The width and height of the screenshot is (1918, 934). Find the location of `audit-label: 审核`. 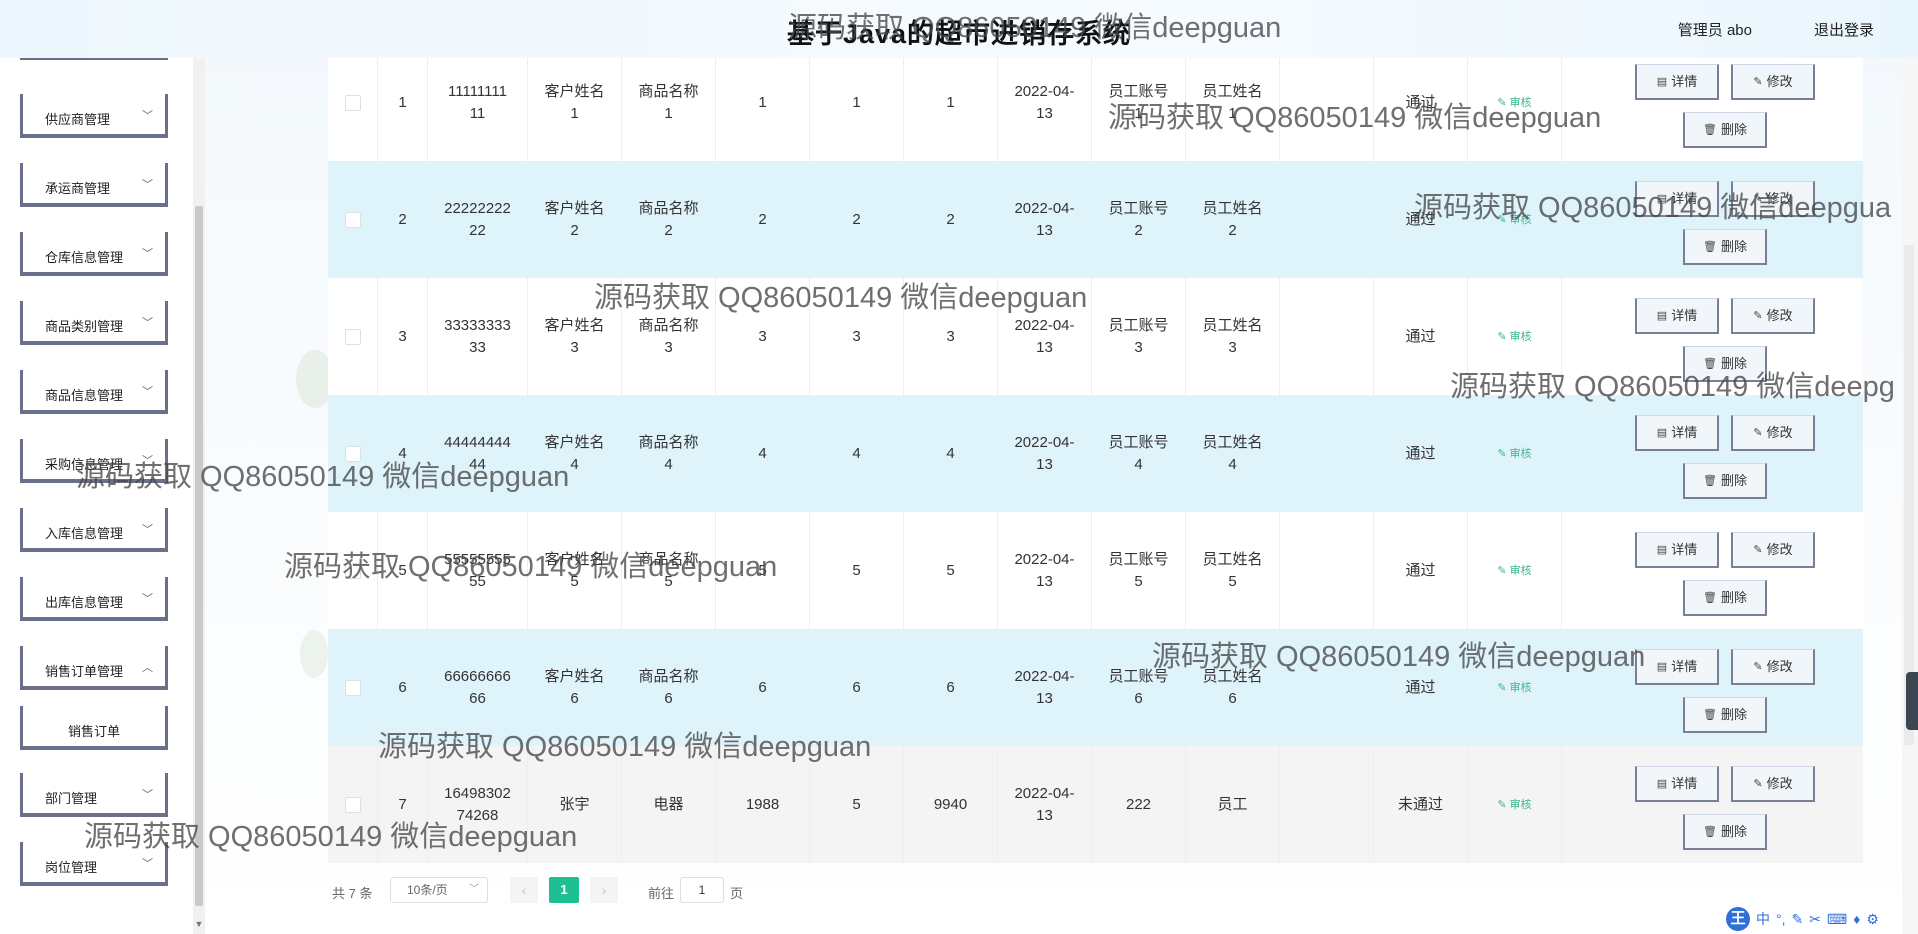

audit-label: 审核 is located at coordinates (1520, 453).